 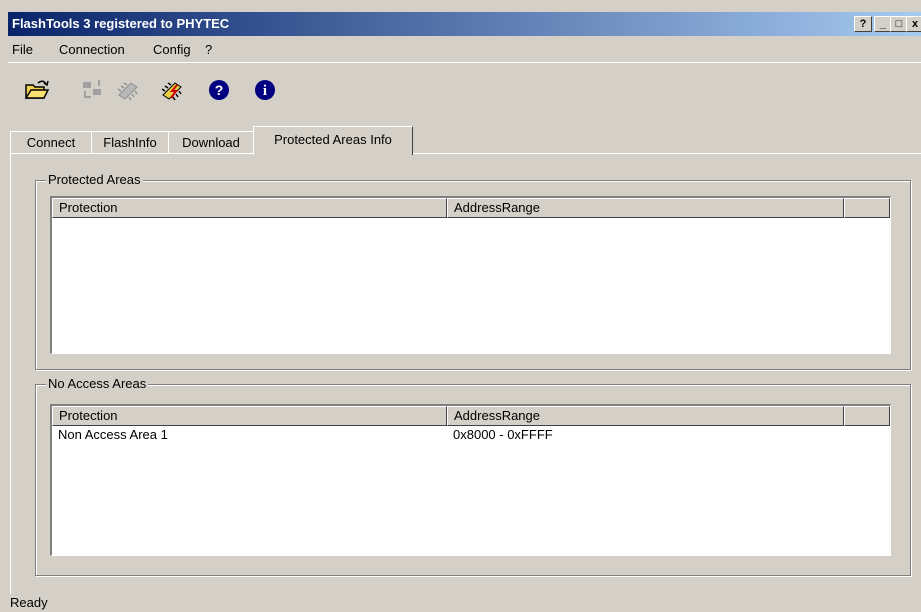 What do you see at coordinates (464, 603) in the screenshot?
I see `status-bar: Ready` at bounding box center [464, 603].